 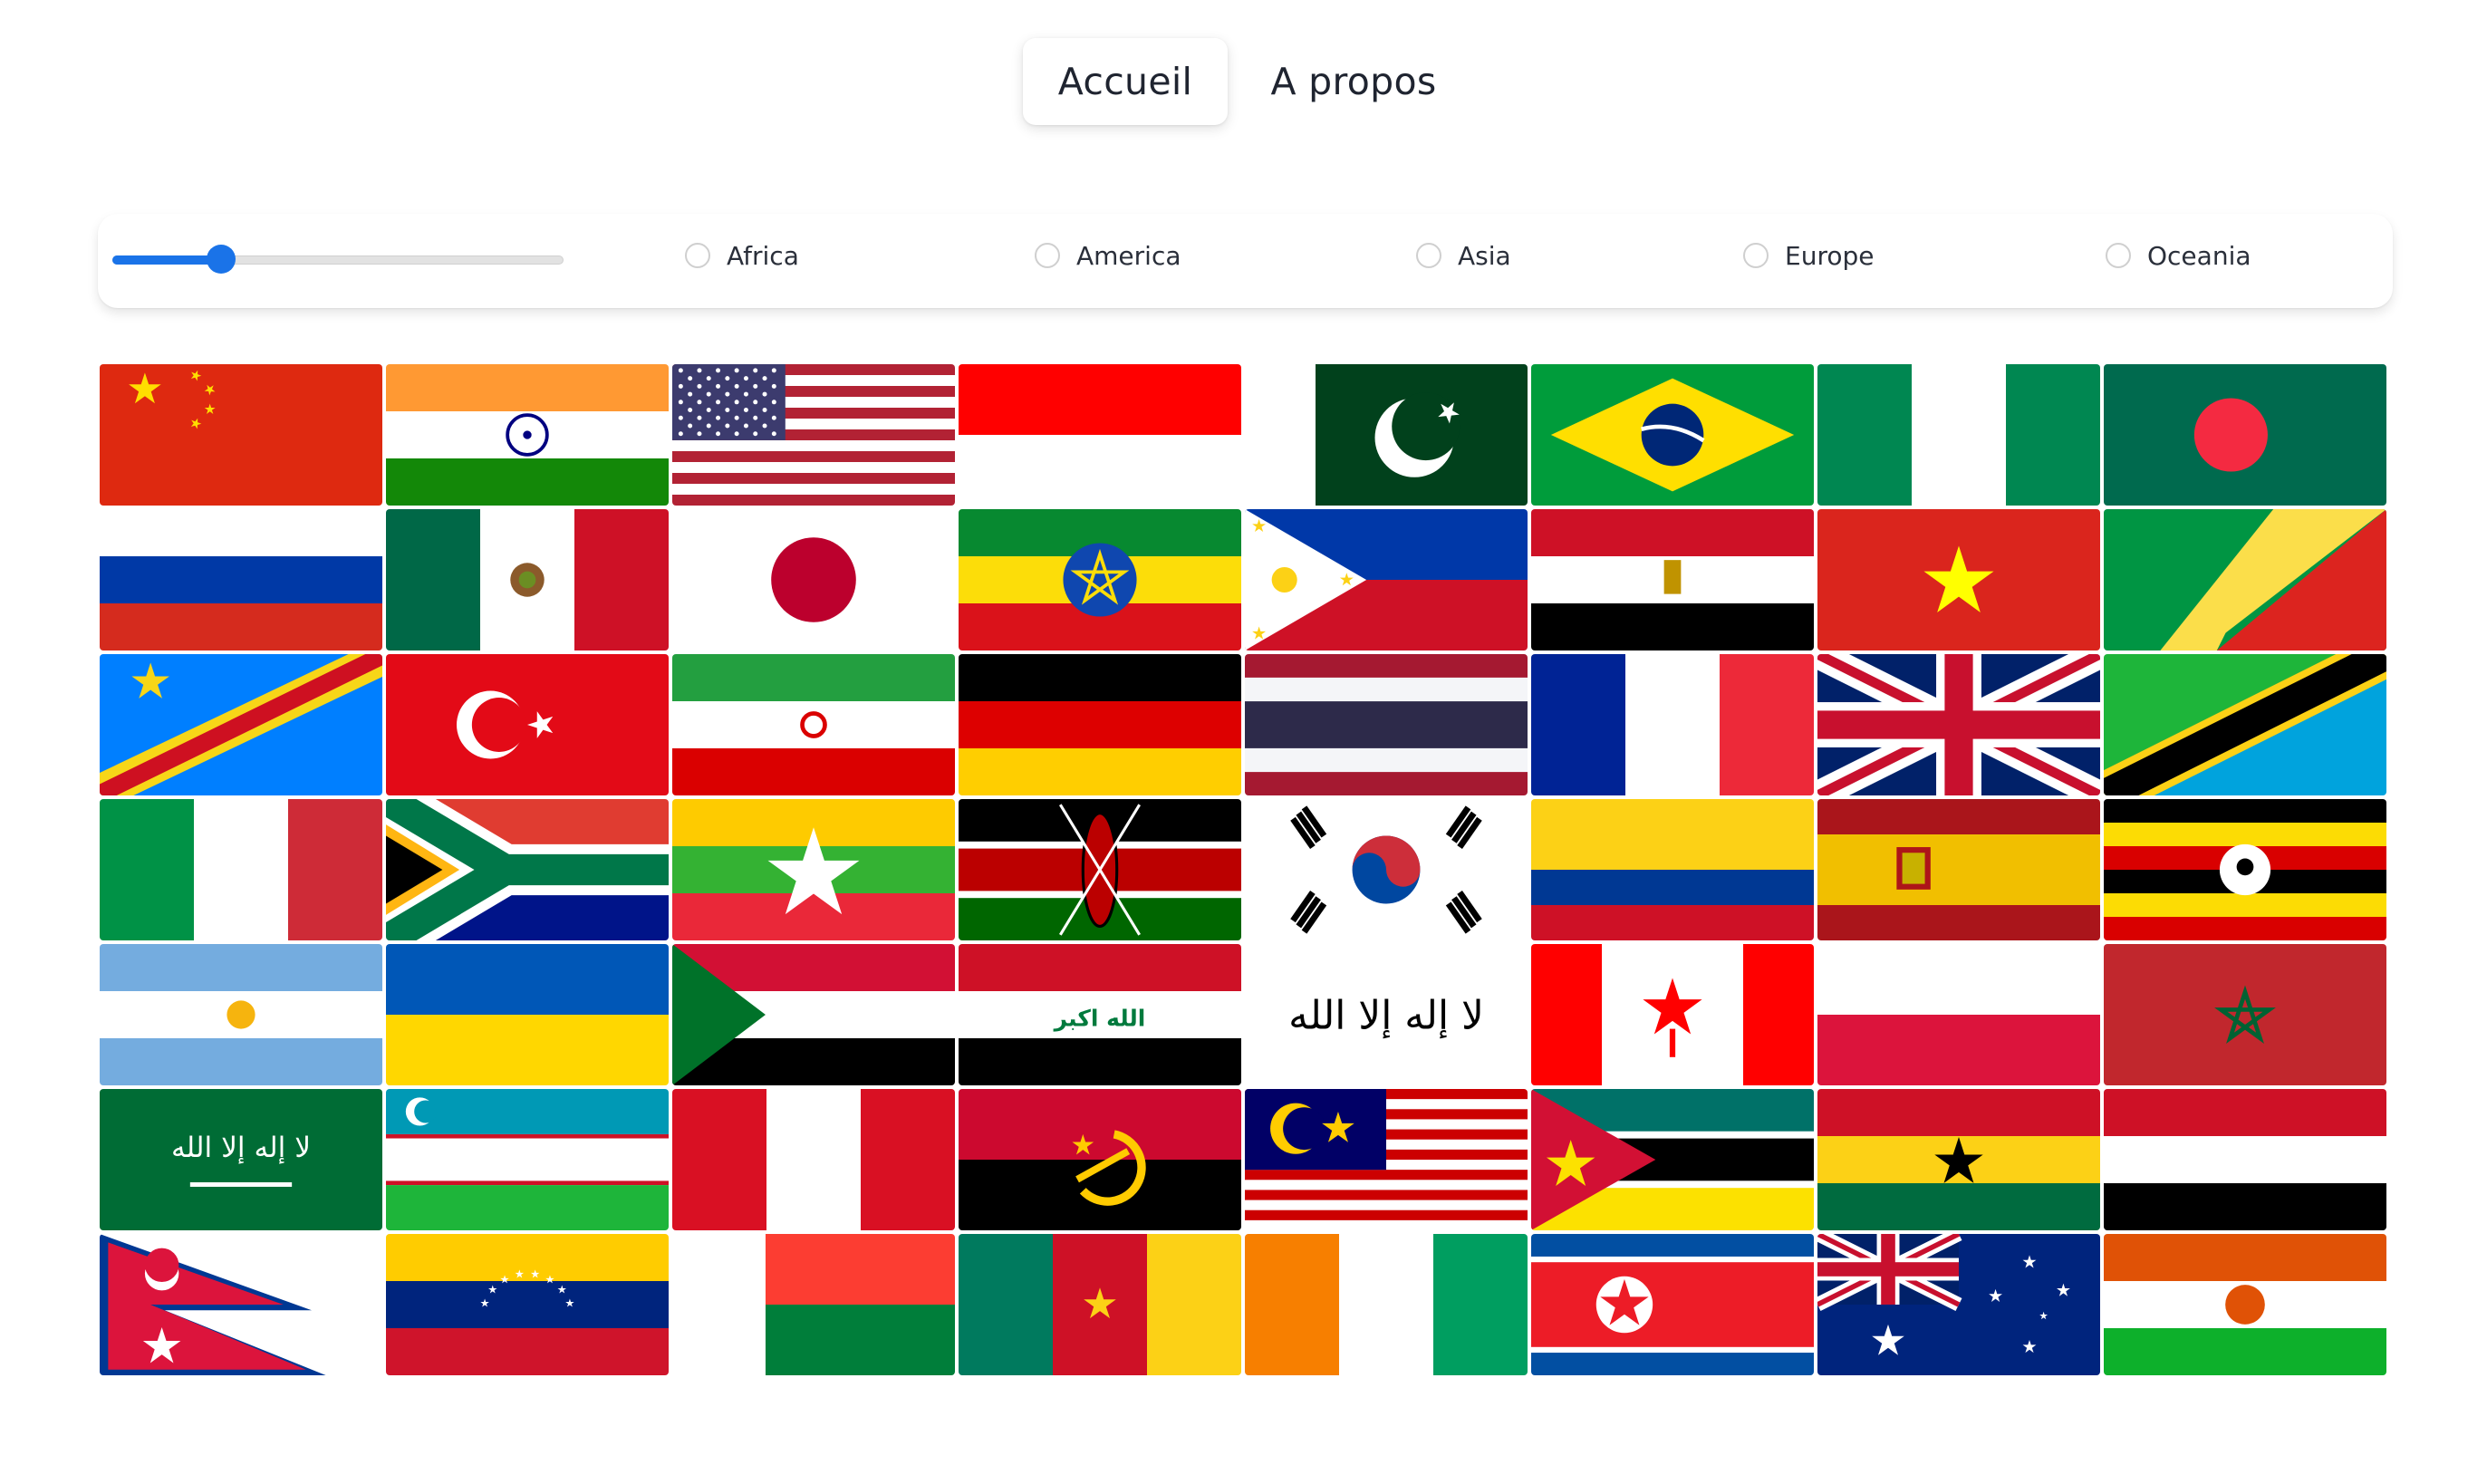 What do you see at coordinates (1386, 1159) in the screenshot?
I see `flag-malaysia` at bounding box center [1386, 1159].